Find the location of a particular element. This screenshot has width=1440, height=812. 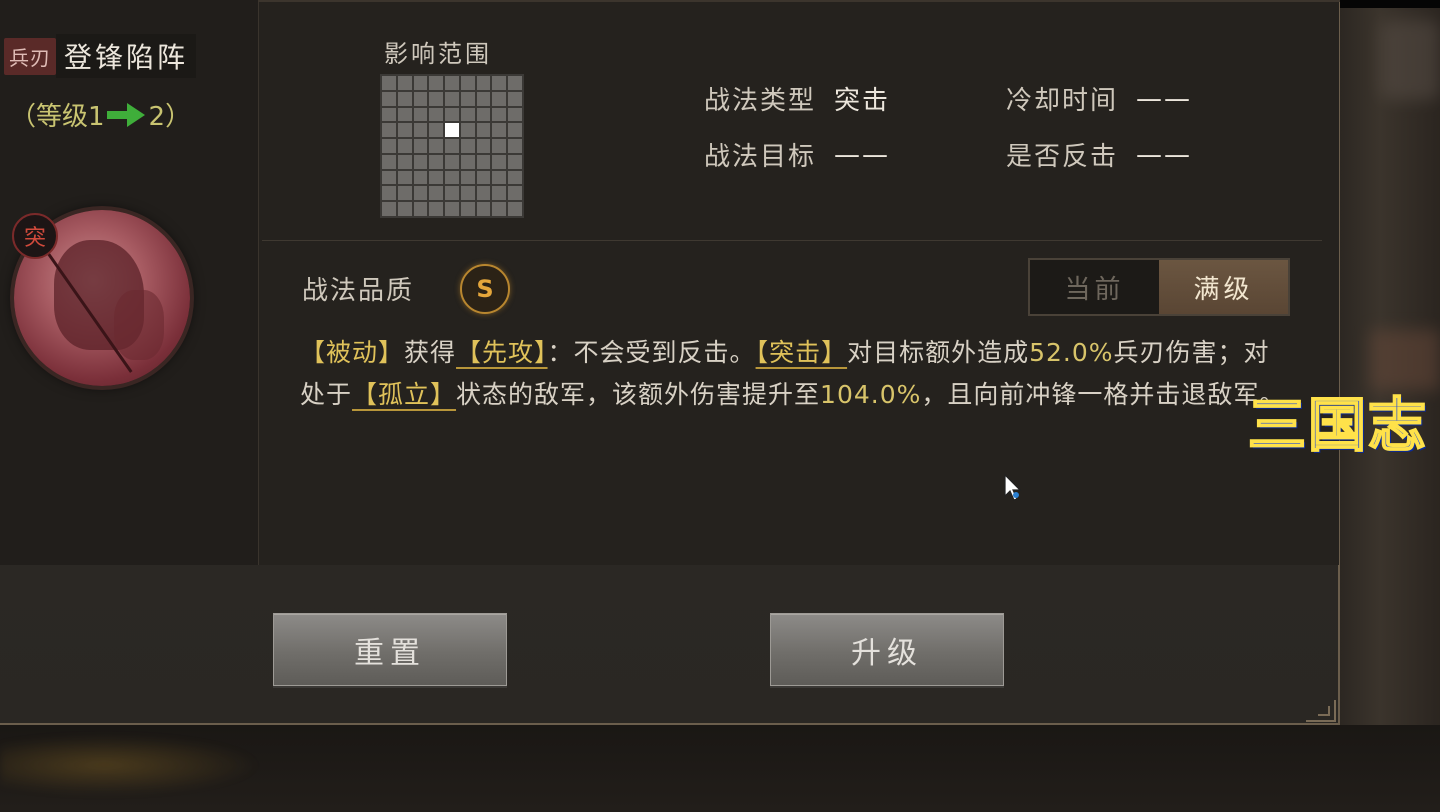

level-view-toggle: 当前 满级 is located at coordinates (1159, 287).